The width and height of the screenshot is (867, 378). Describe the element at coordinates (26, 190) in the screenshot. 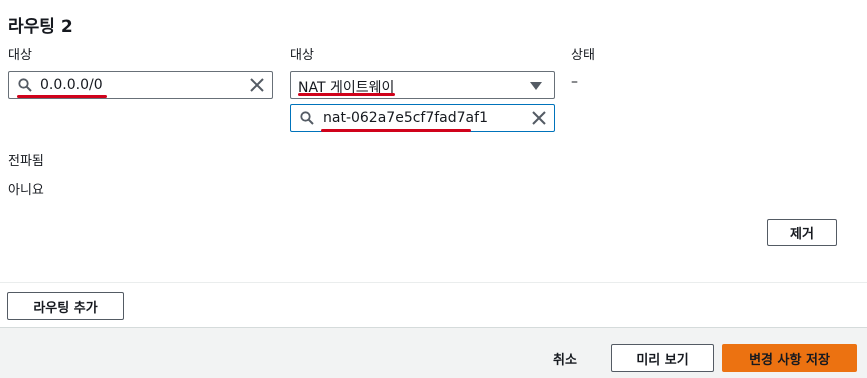

I see `propagated-value: 아니요` at that location.